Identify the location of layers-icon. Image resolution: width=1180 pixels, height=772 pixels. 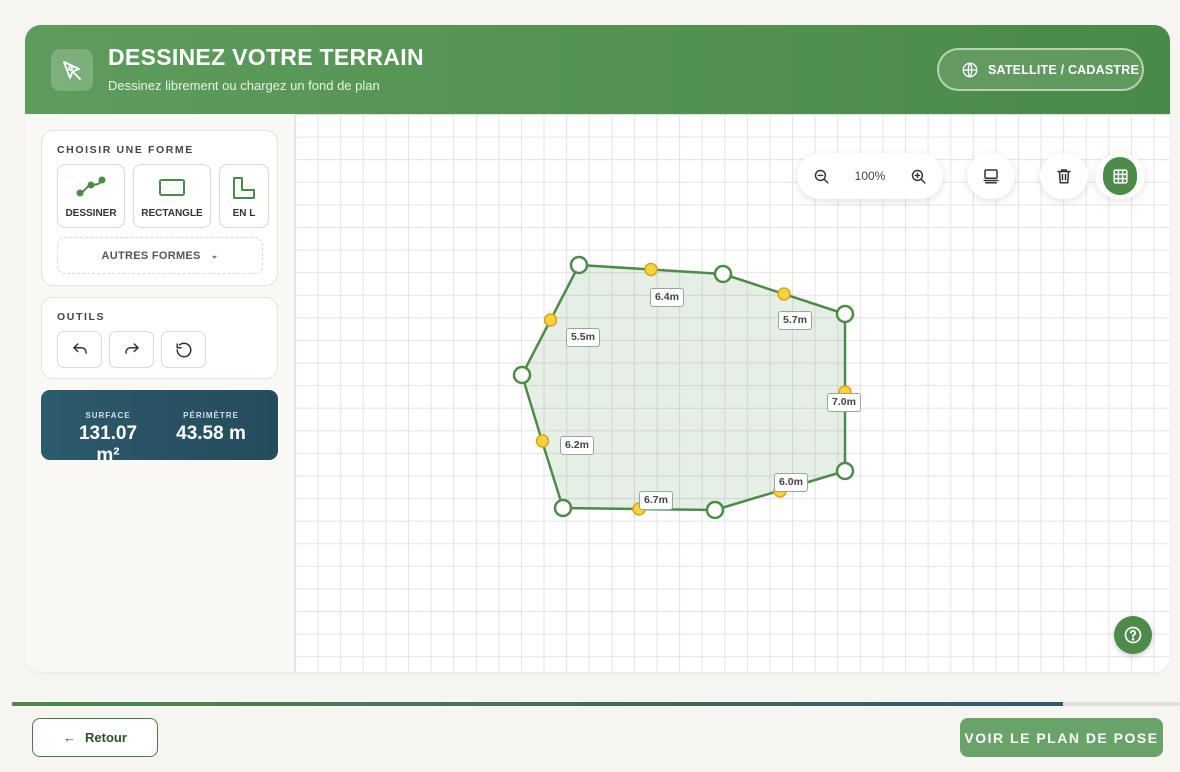
(991, 176).